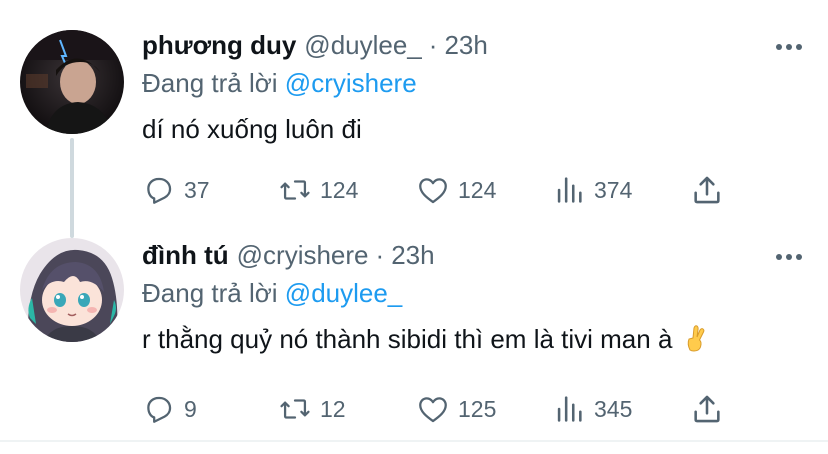 The height and width of the screenshot is (454, 828). I want to click on display-name: phương duy, so click(219, 45).